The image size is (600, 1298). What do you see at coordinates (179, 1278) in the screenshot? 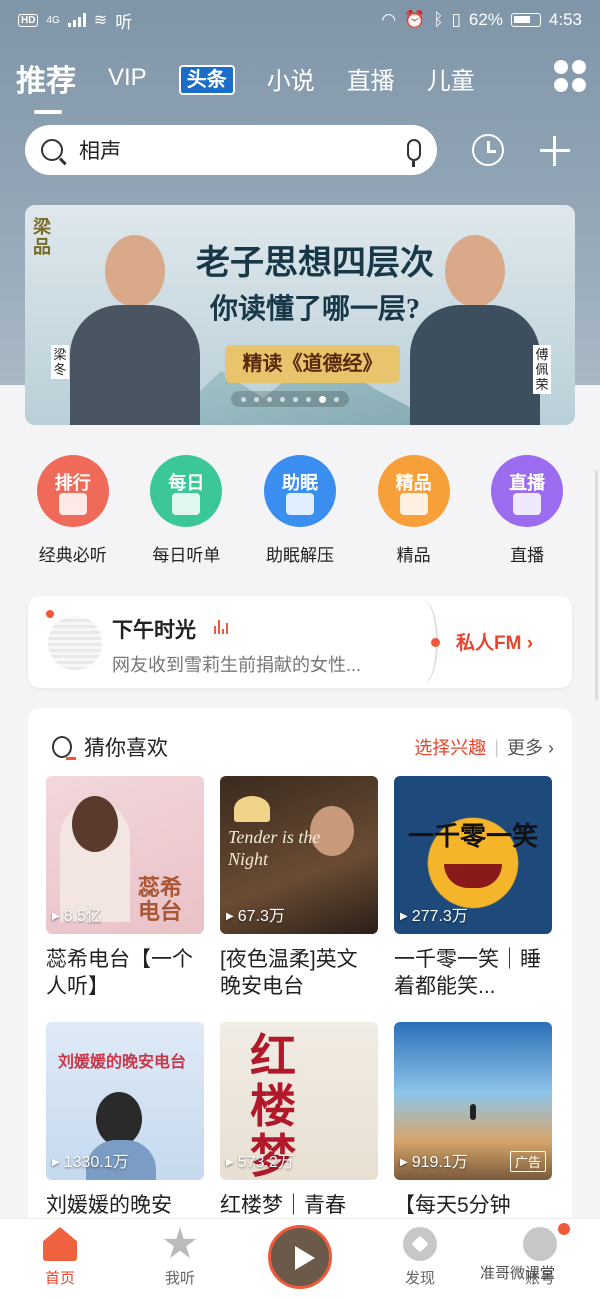
I see `nav-label: 我听` at bounding box center [179, 1278].